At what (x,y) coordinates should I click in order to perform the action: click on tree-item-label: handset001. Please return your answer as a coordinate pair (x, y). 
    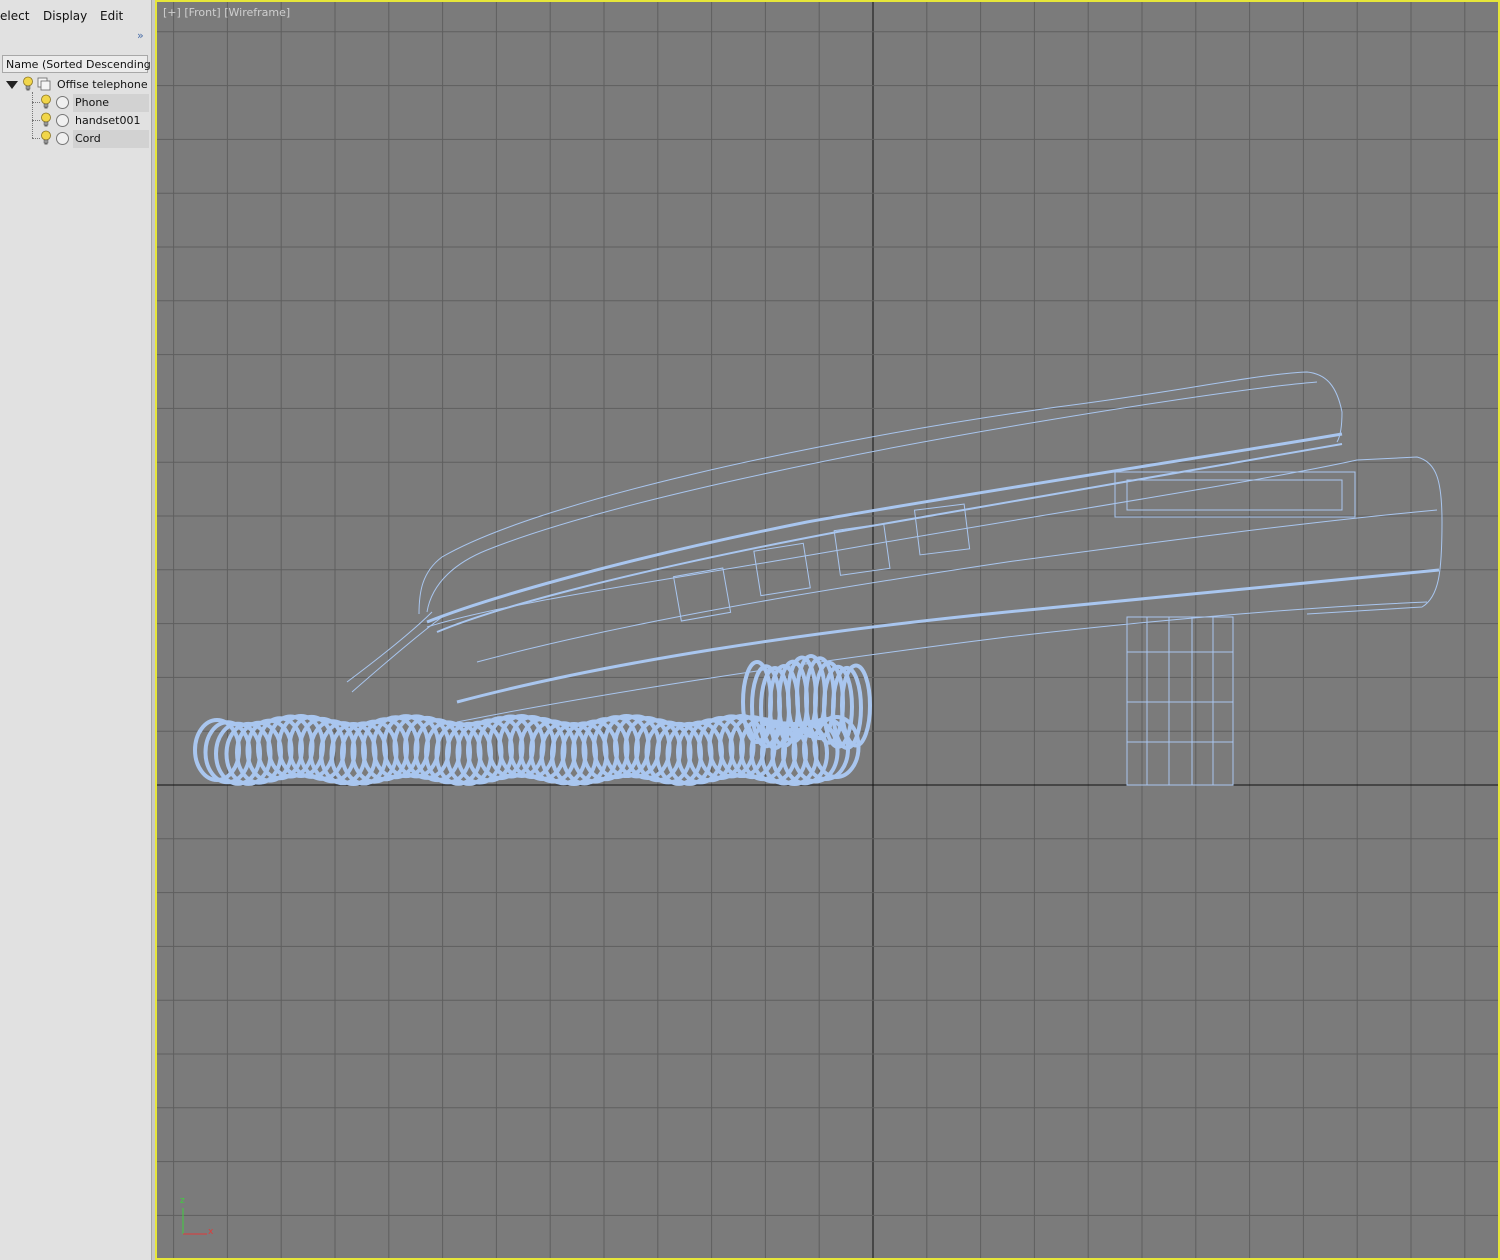
    Looking at the image, I should click on (111, 121).